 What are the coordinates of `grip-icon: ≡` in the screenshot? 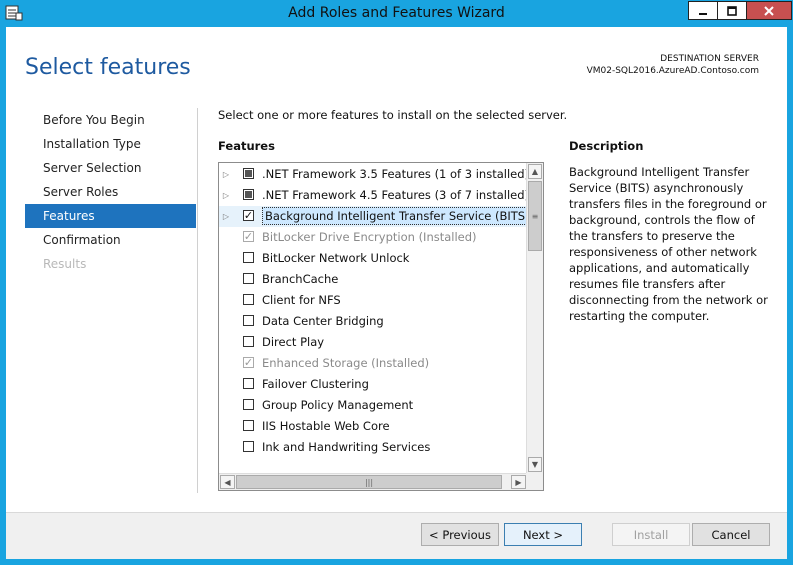 It's located at (535, 216).